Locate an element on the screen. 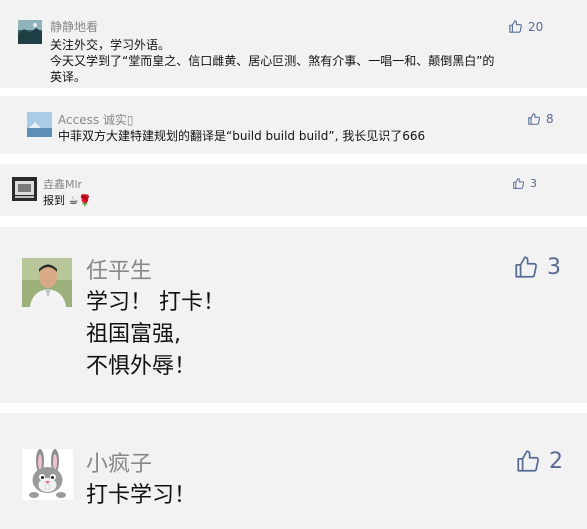 Image resolution: width=587 pixels, height=529 pixels. like-count: 2 is located at coordinates (556, 461).